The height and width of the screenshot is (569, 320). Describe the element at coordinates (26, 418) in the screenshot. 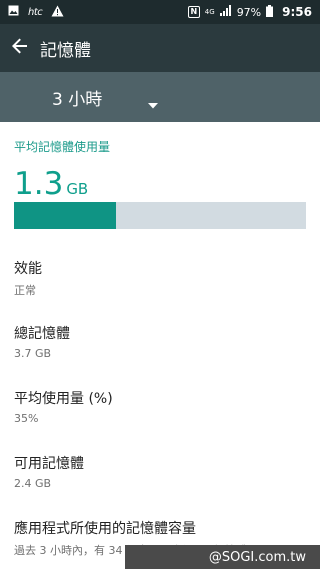

I see `average-percent-value: 35%` at that location.